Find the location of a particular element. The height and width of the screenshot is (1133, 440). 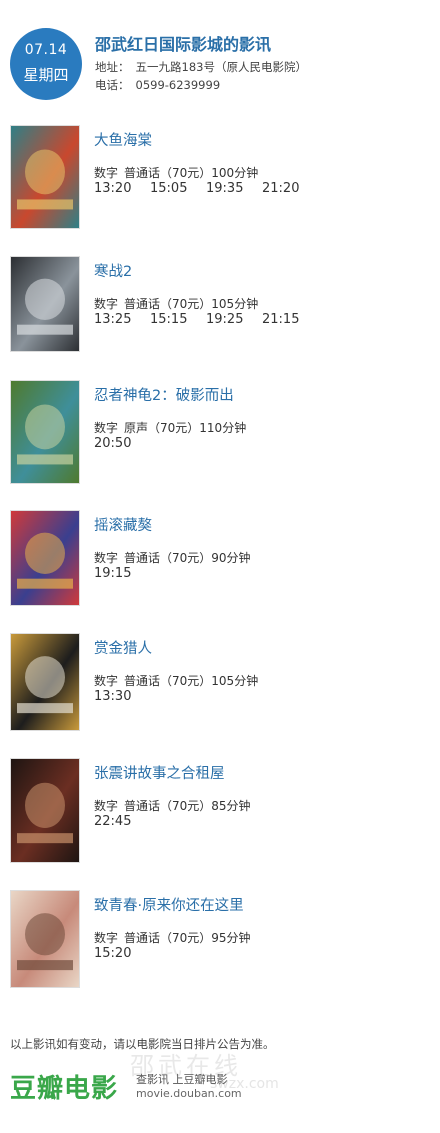

date-text: 07.14 is located at coordinates (46, 50).